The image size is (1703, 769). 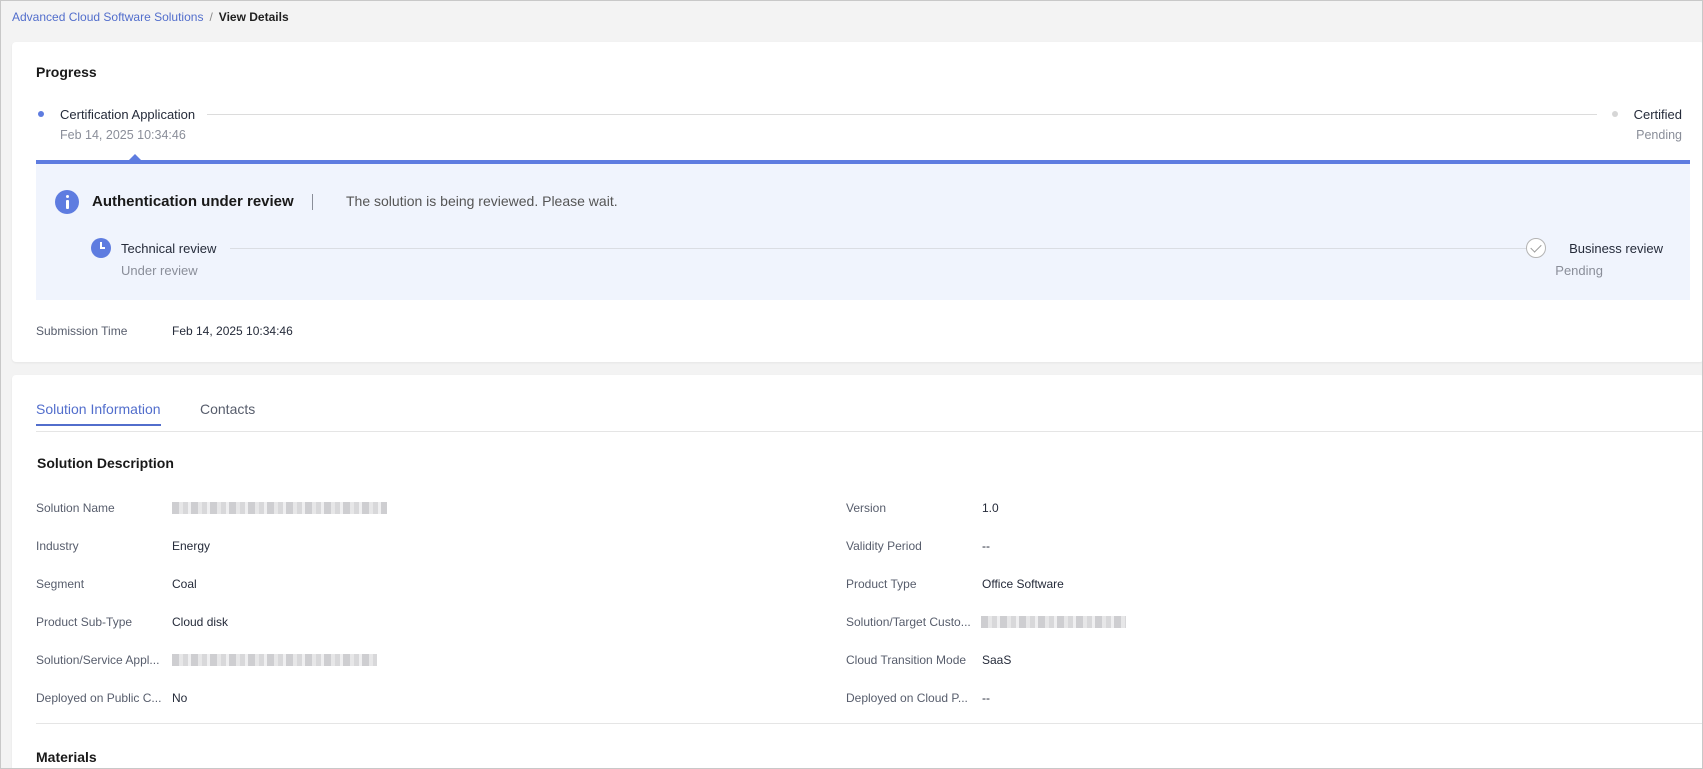 I want to click on step-certification-date: Feb 14, 2025 10:34:46, so click(x=123, y=135).